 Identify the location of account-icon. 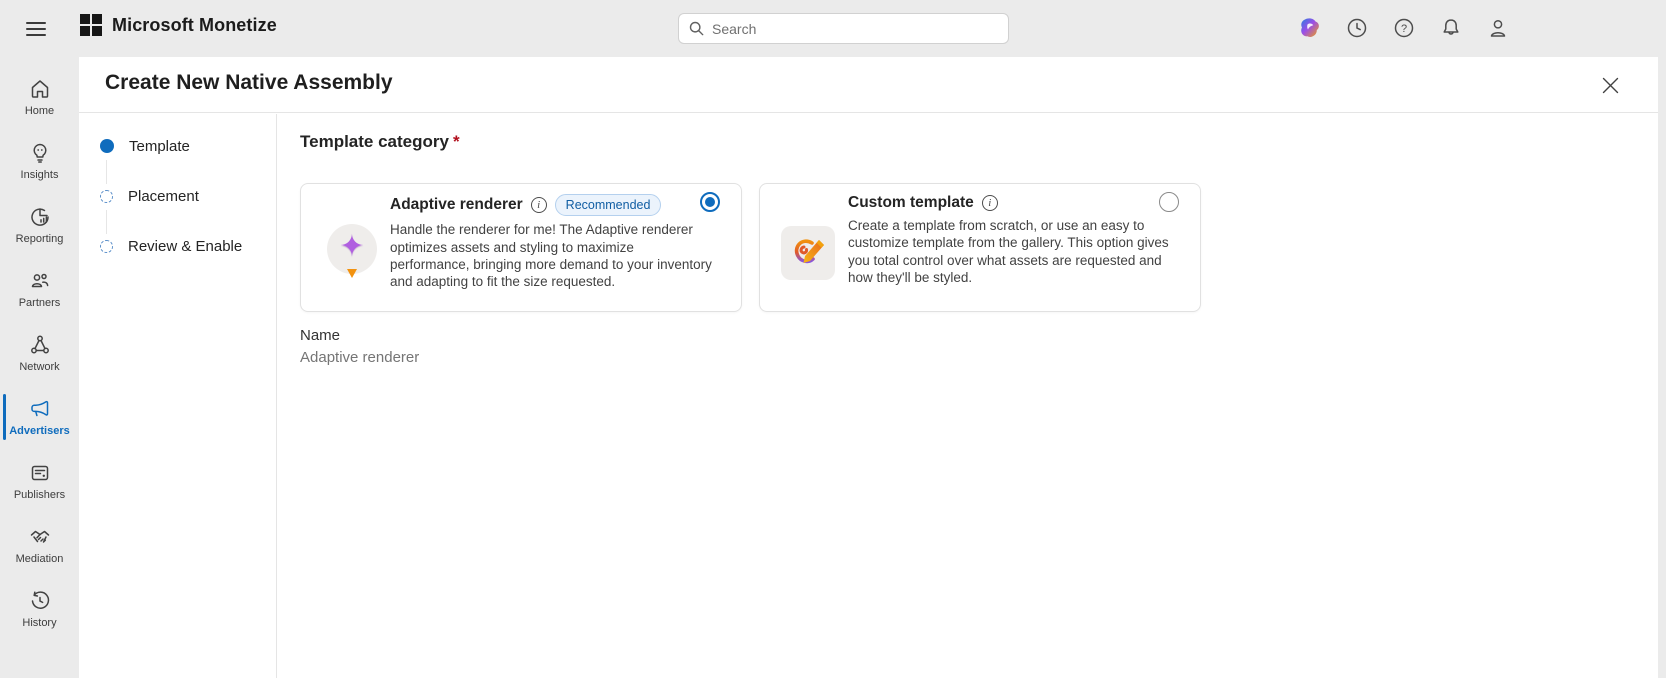
(1498, 28).